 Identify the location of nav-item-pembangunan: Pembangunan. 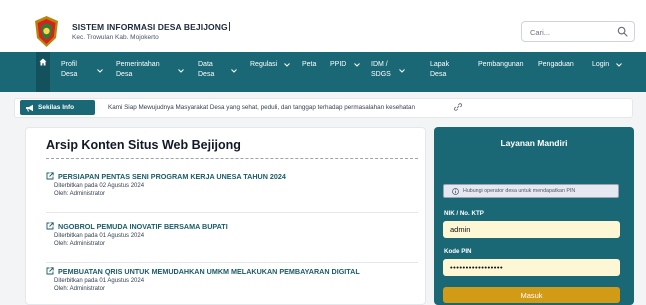
(501, 65).